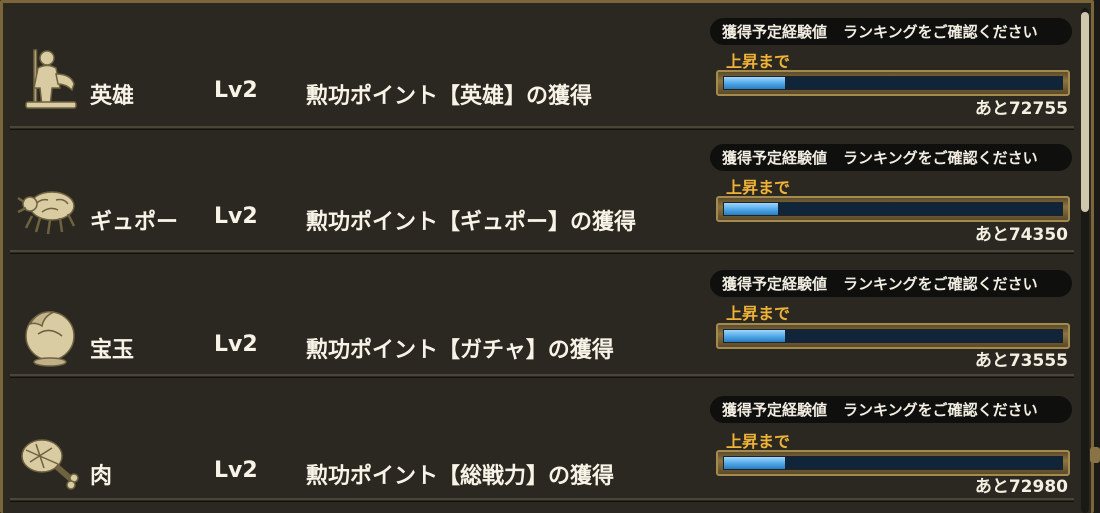  I want to click on remaining-exp: あと74350, so click(1021, 235).